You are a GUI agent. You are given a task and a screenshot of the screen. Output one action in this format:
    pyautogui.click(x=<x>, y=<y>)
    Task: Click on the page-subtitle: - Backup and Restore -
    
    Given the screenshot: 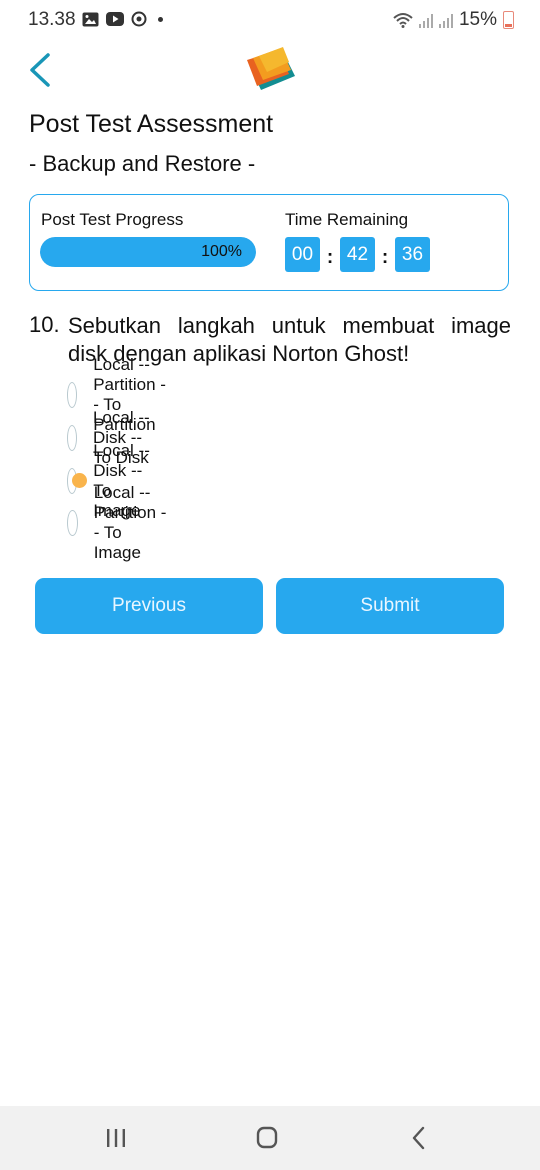 What is the action you would take?
    pyautogui.click(x=142, y=163)
    